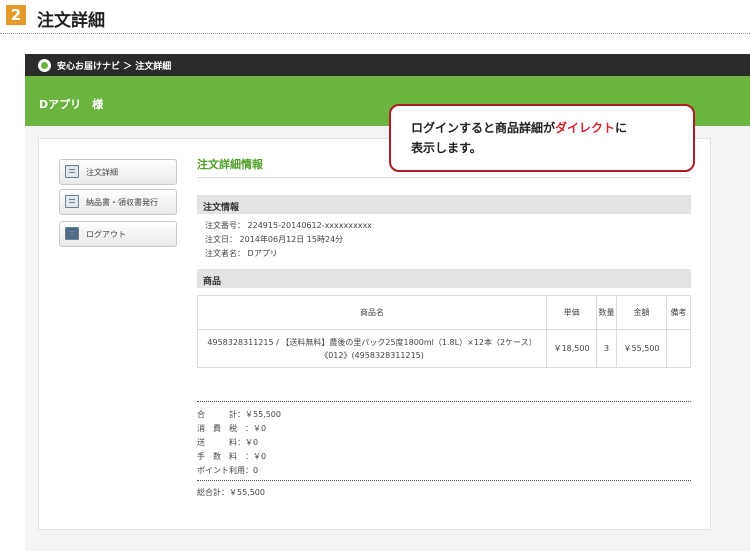  What do you see at coordinates (572, 348) in the screenshot?
I see `unit-price: ￥18,500` at bounding box center [572, 348].